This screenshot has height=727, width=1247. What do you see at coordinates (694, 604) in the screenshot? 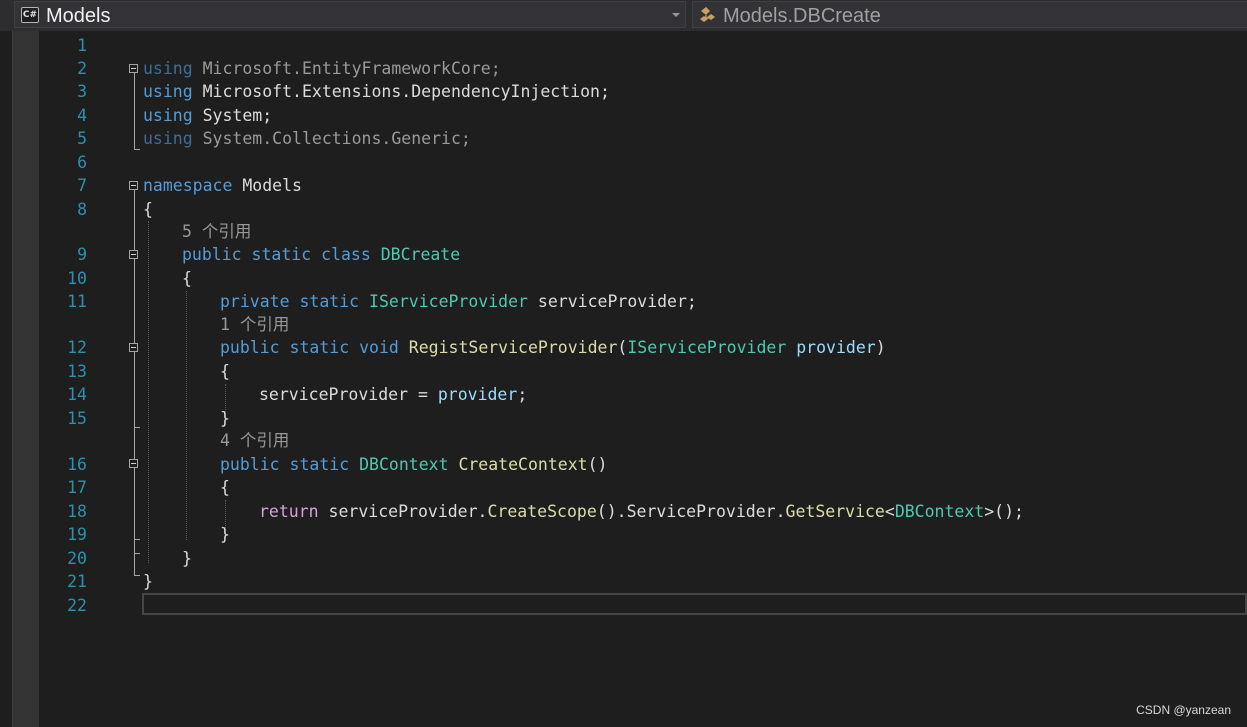
I see `current-line-highlight` at bounding box center [694, 604].